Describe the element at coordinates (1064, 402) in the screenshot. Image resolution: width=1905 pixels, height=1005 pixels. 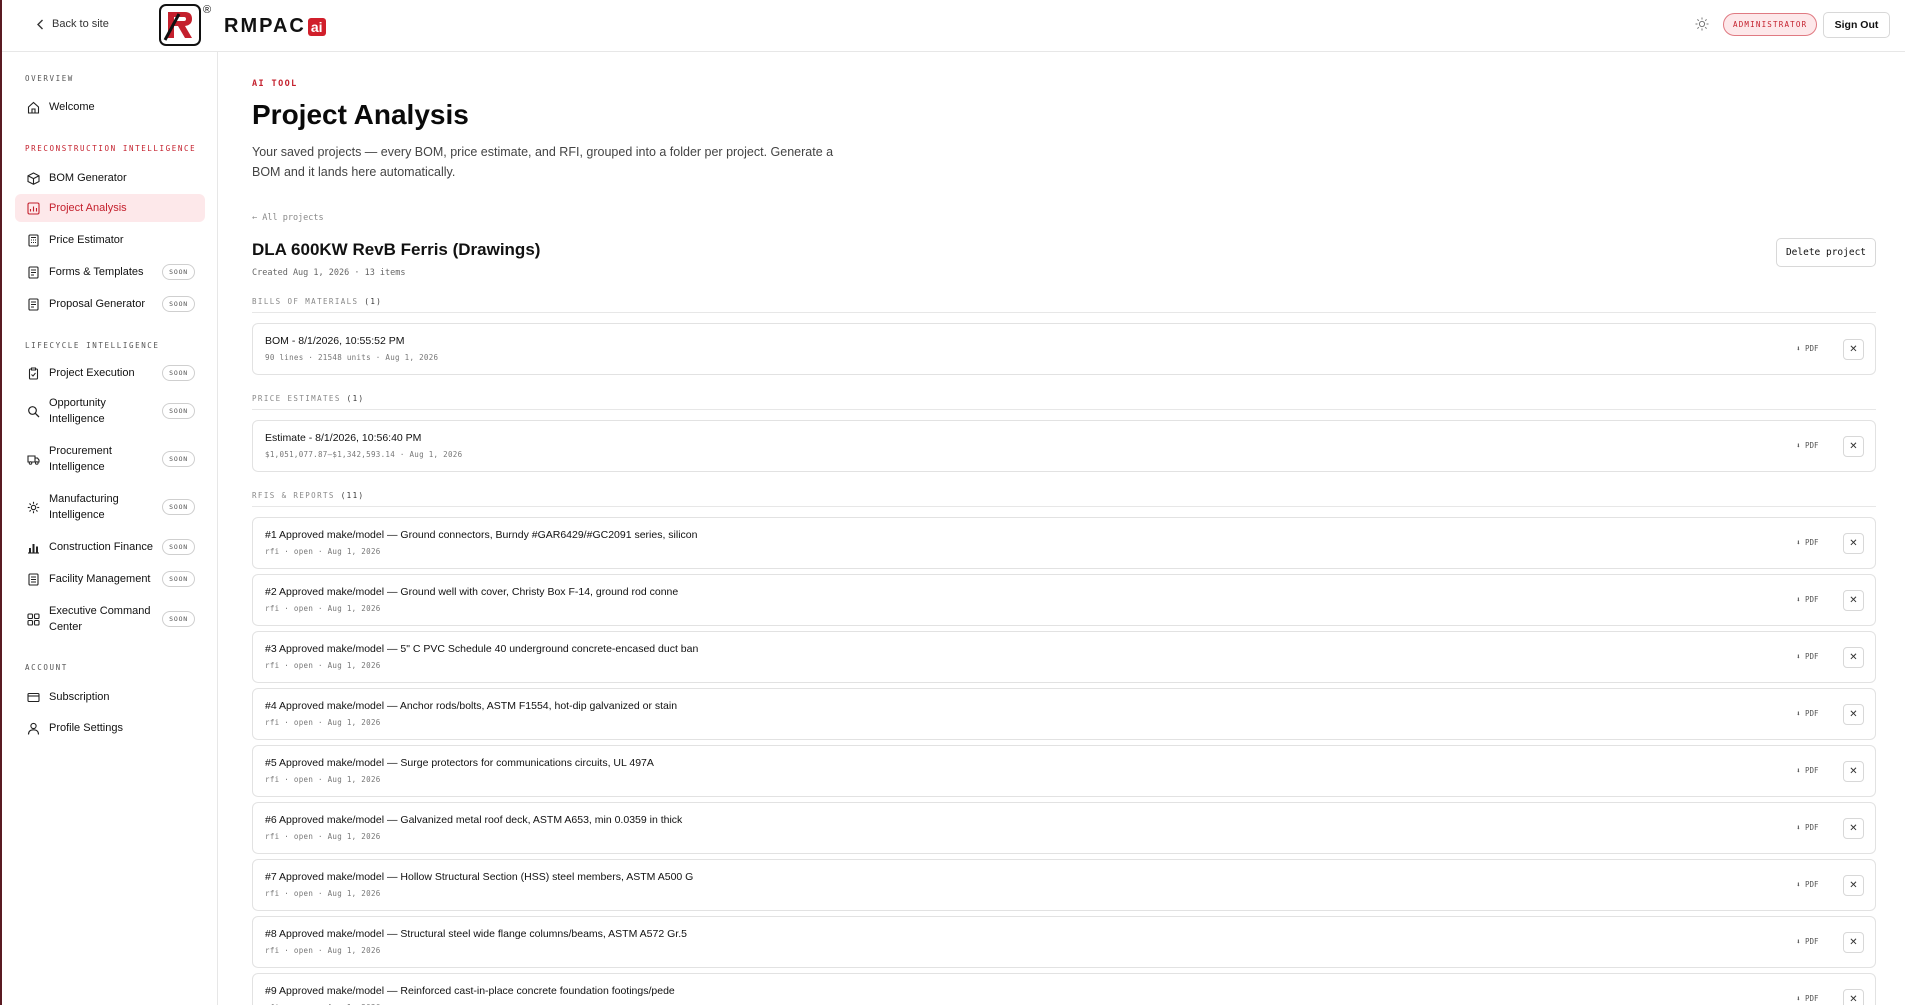
I see `estimates-group-label: PRICE ESTIMATES (1)` at that location.